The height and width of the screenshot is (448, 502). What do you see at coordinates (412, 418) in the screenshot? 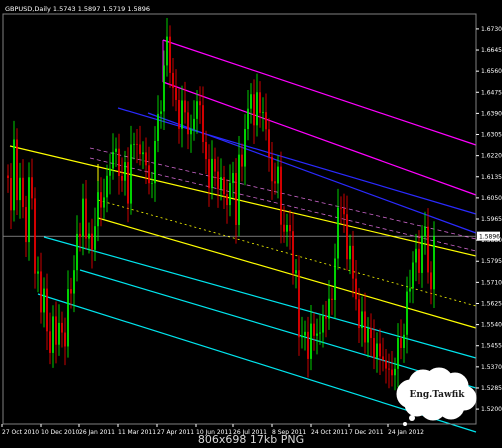
I see `bubble-dot` at bounding box center [412, 418].